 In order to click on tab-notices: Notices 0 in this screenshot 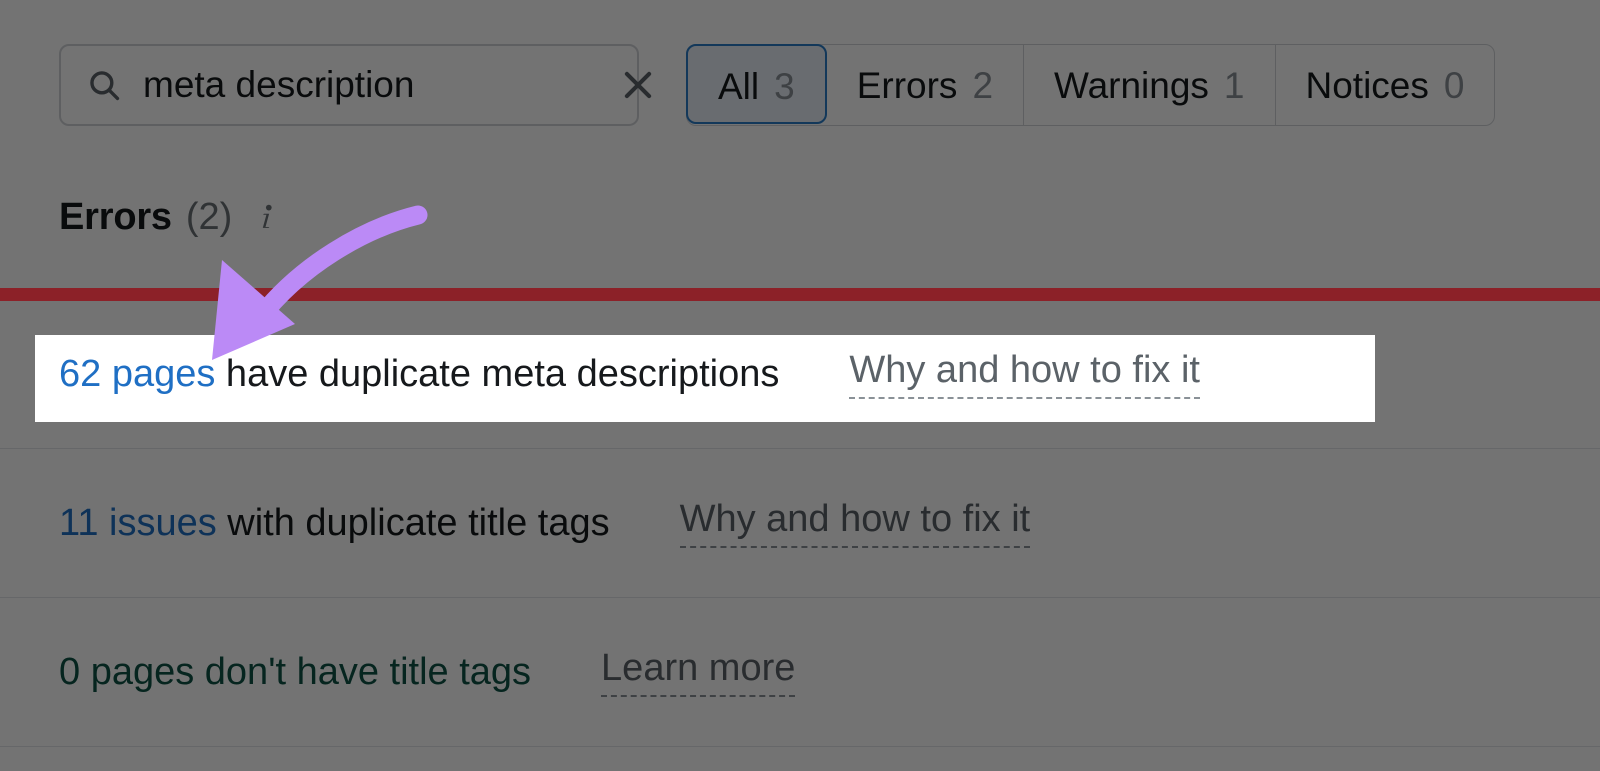, I will do `click(1385, 85)`.